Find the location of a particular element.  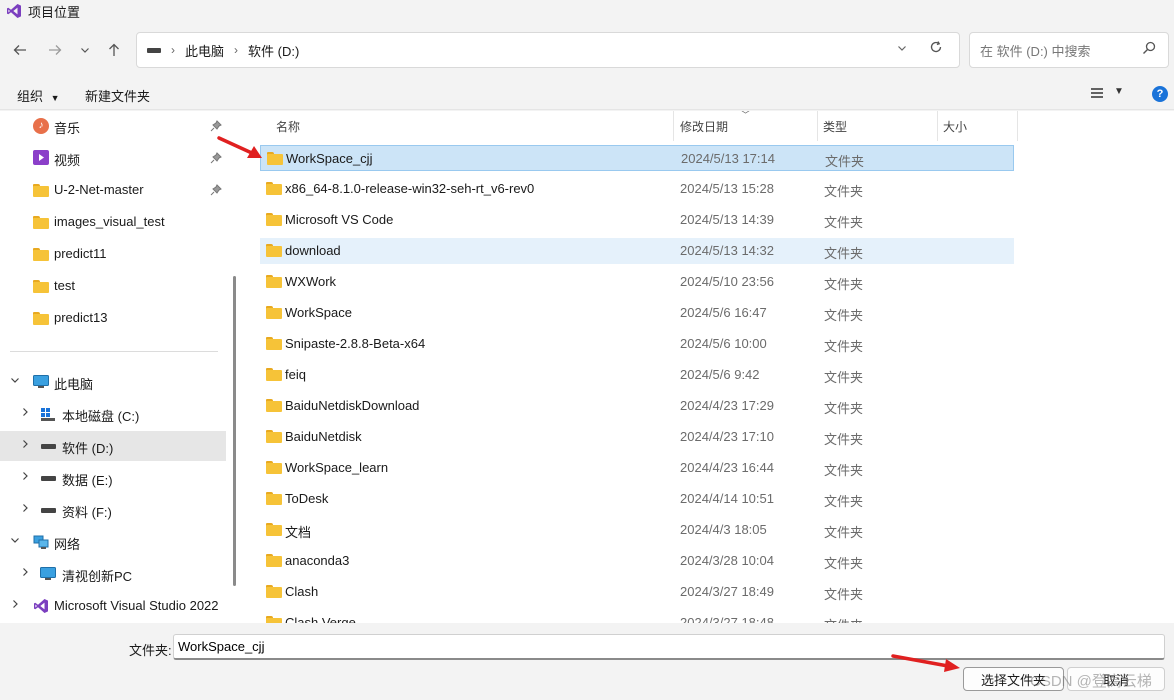

sidebar-item-images-visual-test: images_visual_test is located at coordinates (113, 222).